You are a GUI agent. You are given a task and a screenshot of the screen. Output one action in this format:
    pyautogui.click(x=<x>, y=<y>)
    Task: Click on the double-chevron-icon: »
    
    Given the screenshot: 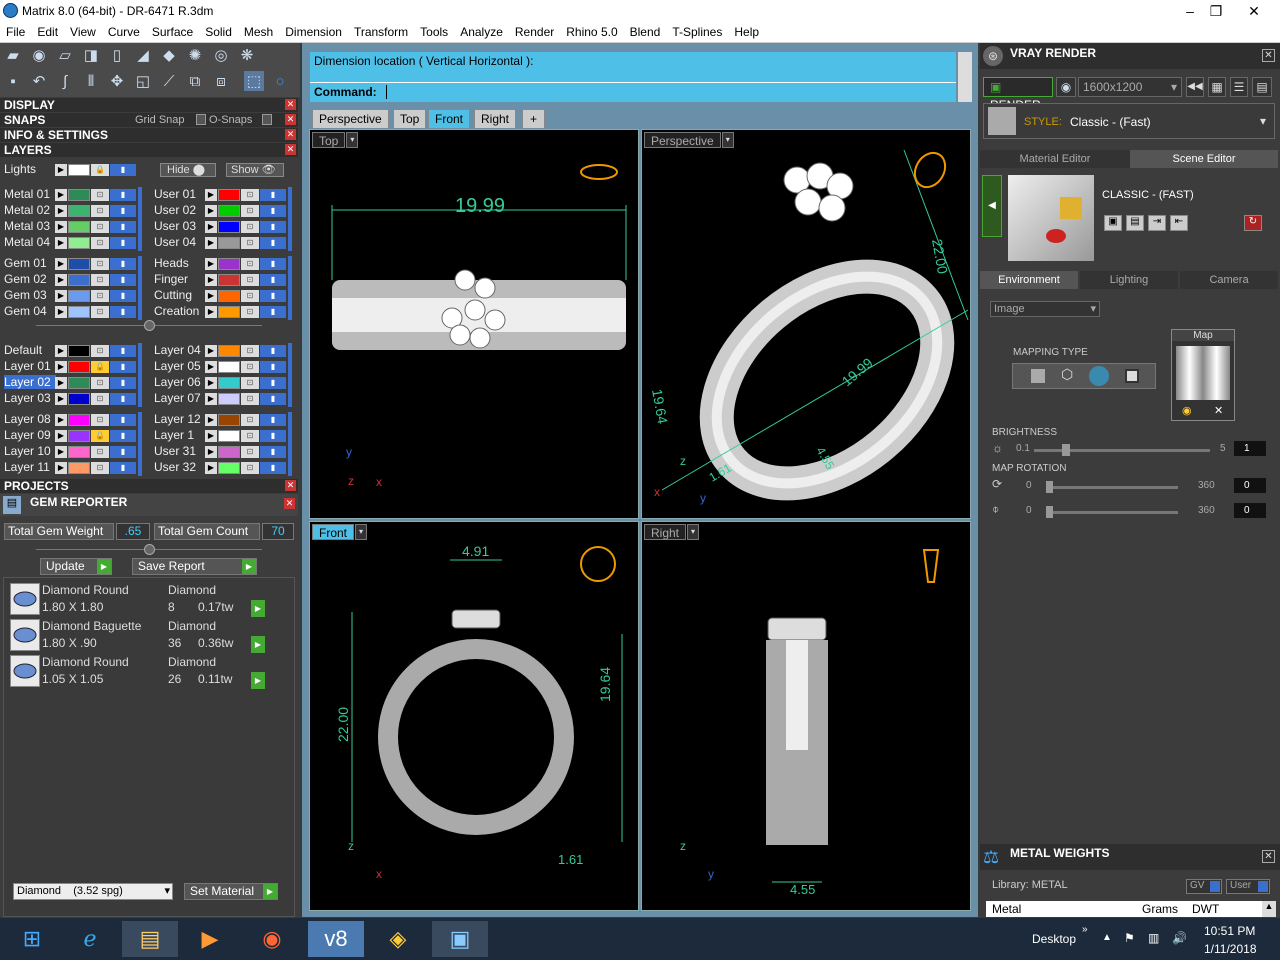 What is the action you would take?
    pyautogui.click(x=1085, y=929)
    